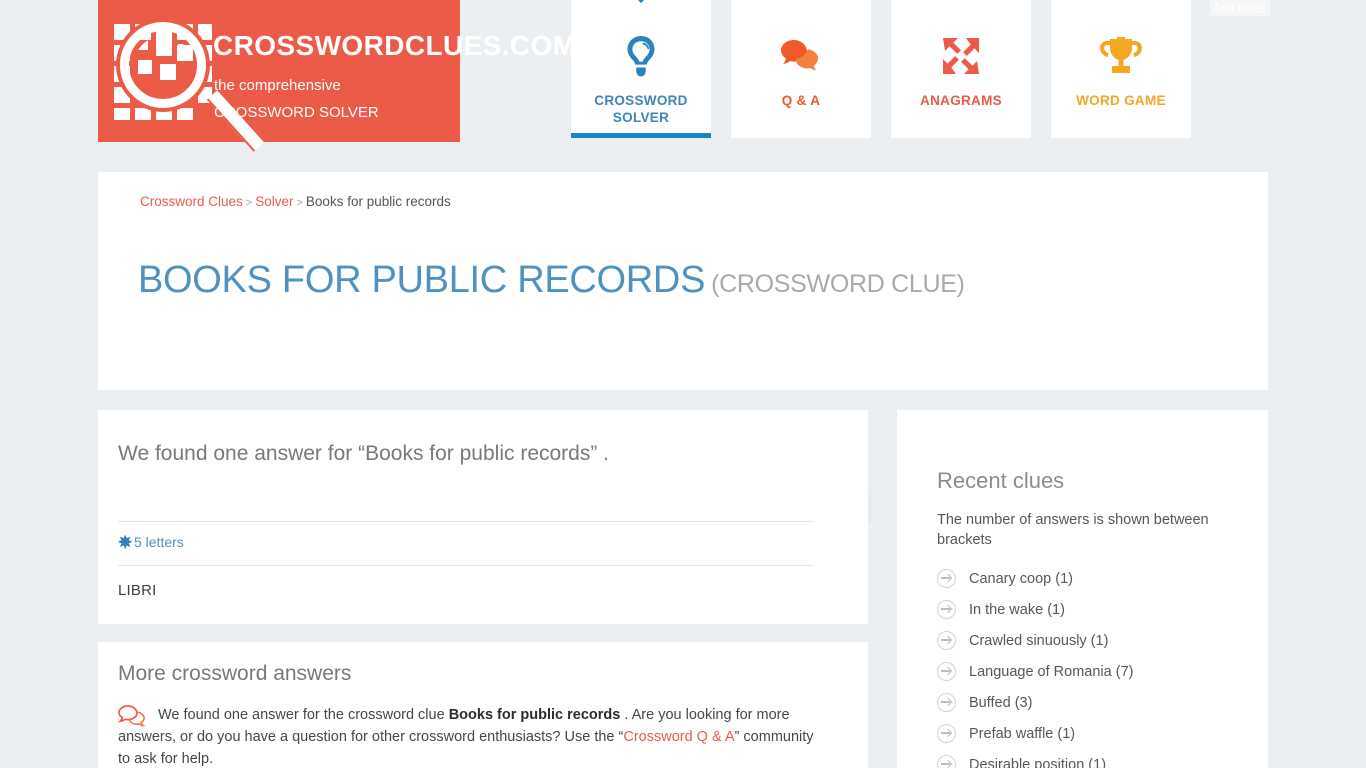 The image size is (1366, 768). What do you see at coordinates (1023, 703) in the screenshot?
I see `list-item-count: (3)` at bounding box center [1023, 703].